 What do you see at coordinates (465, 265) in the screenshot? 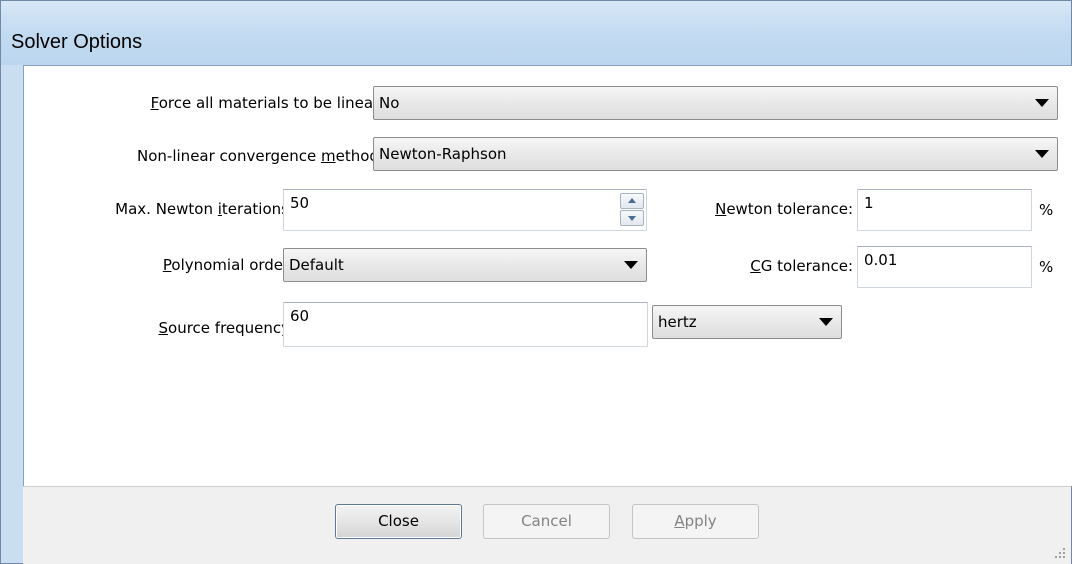
I see `polynomial-order-dropdown: Default` at bounding box center [465, 265].